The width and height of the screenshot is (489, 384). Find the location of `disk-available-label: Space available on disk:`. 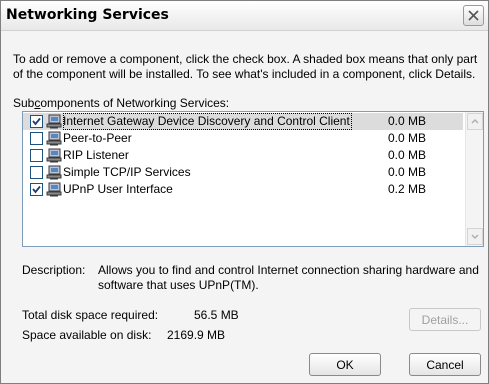

disk-available-label: Space available on disk: is located at coordinates (87, 335).